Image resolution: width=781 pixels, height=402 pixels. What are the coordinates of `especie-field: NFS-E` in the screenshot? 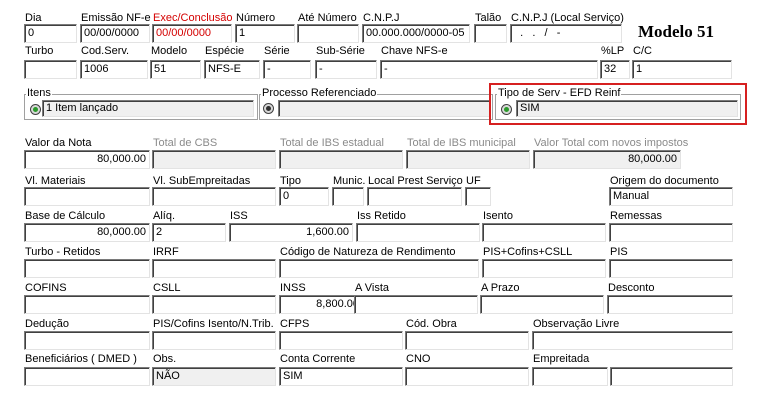 It's located at (232, 69).